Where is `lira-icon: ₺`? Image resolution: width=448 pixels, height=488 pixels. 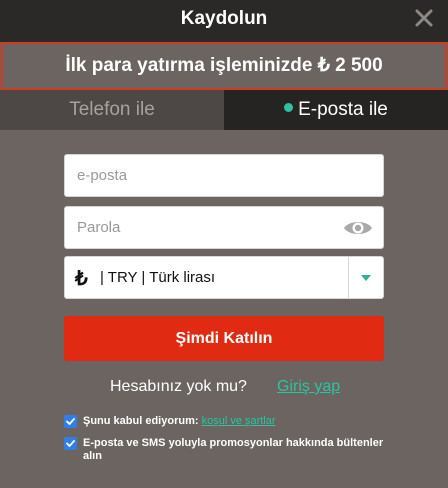 lira-icon: ₺ is located at coordinates (81, 279).